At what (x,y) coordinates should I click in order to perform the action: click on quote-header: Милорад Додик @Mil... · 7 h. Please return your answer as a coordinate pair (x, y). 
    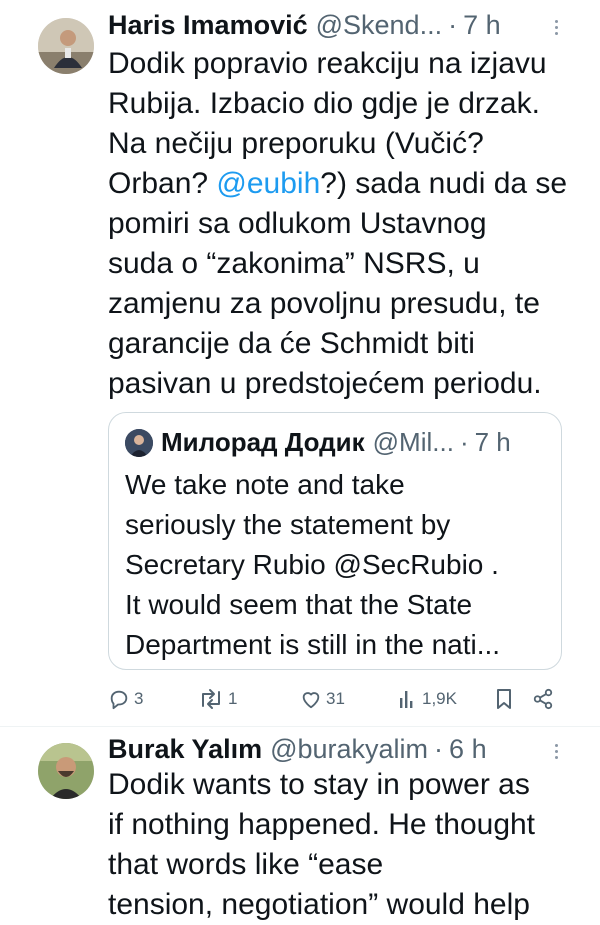
    Looking at the image, I should click on (336, 442).